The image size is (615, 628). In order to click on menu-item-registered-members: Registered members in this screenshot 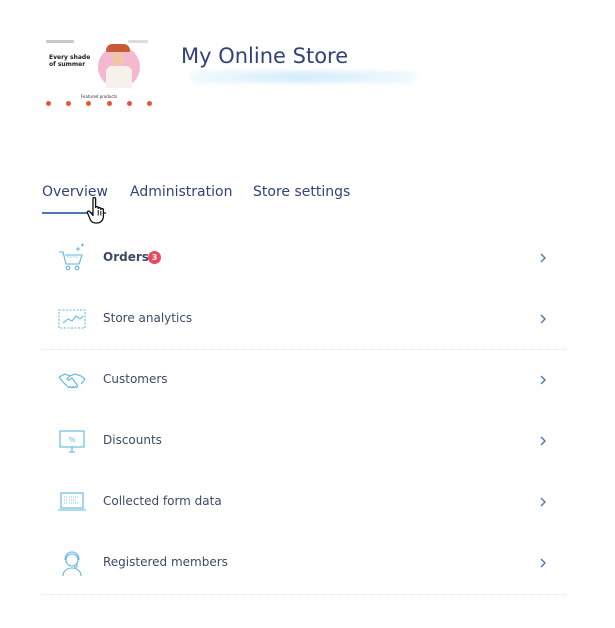, I will do `click(304, 563)`.